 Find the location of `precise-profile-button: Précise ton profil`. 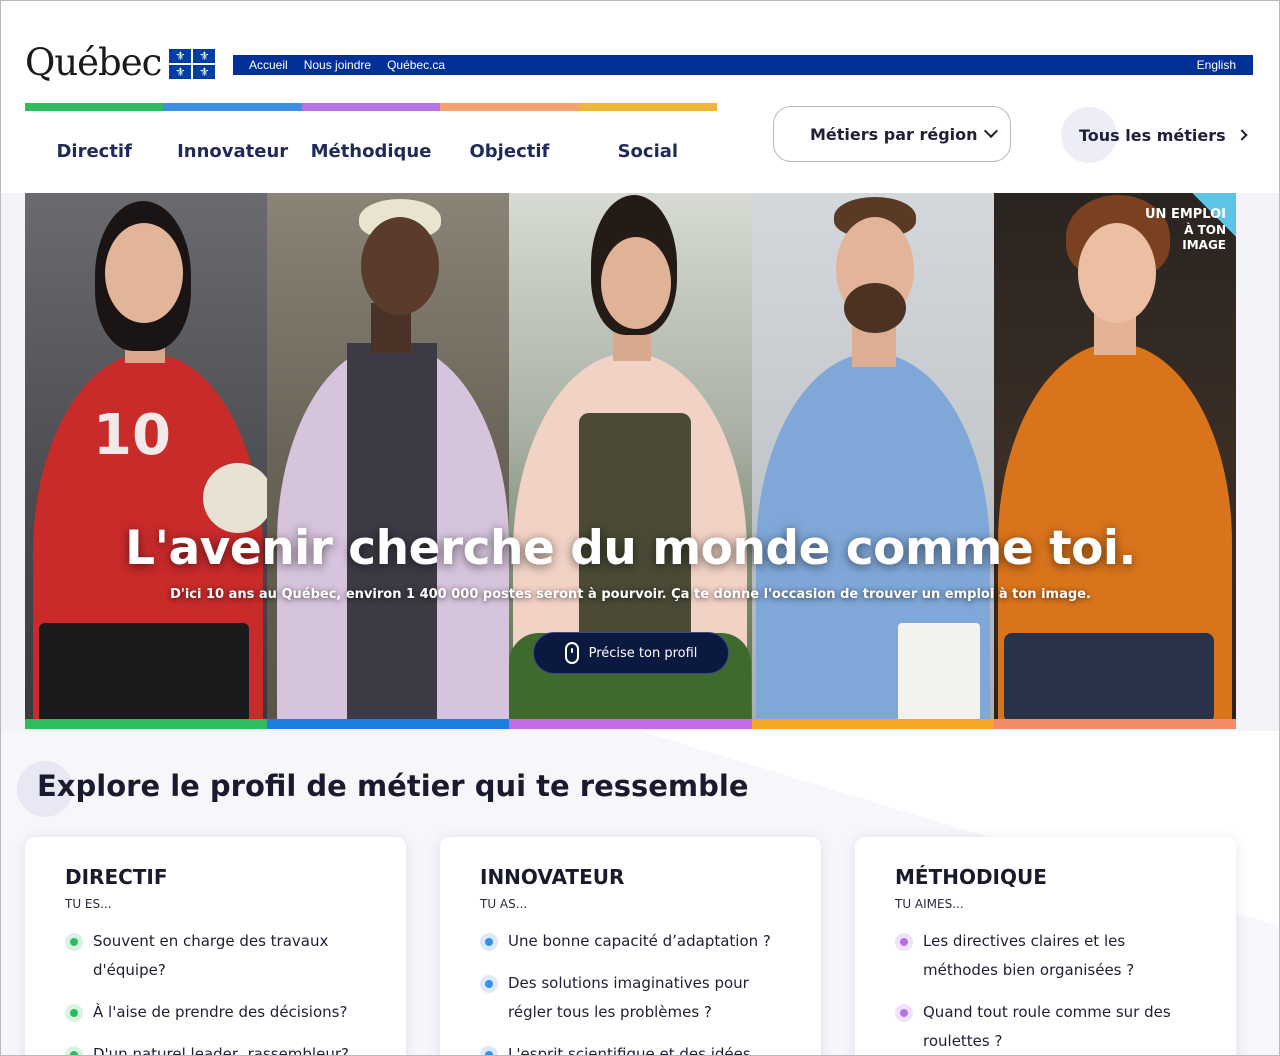

precise-profile-button: Précise ton profil is located at coordinates (631, 653).